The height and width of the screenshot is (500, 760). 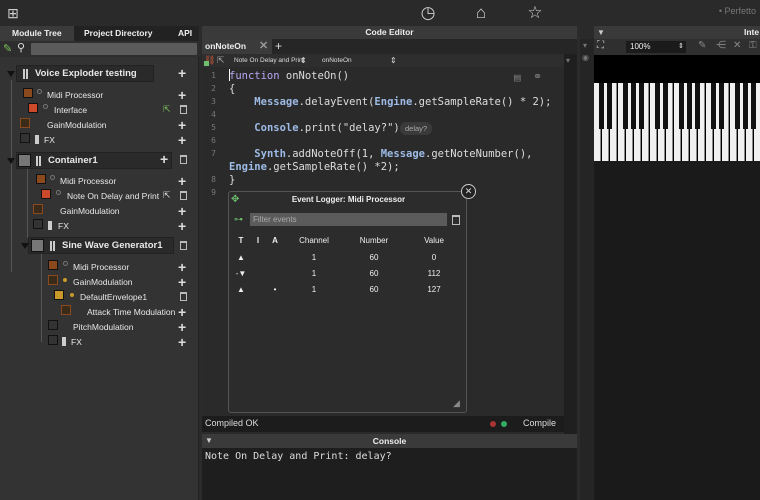 I want to click on collapse-interface-icon: ▼, so click(x=601, y=32).